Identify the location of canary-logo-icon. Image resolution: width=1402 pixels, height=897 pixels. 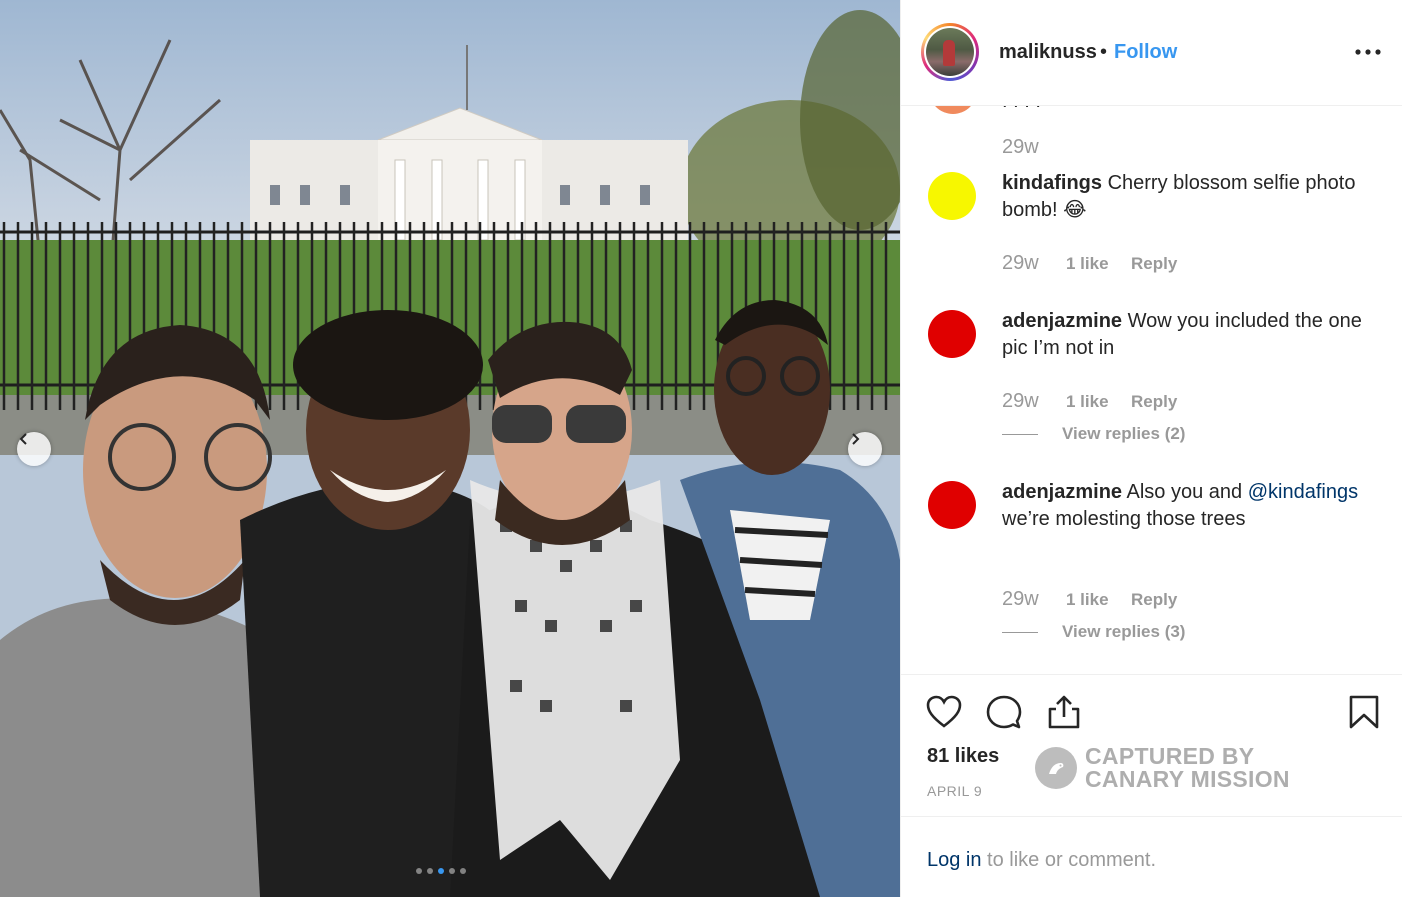
(1056, 768).